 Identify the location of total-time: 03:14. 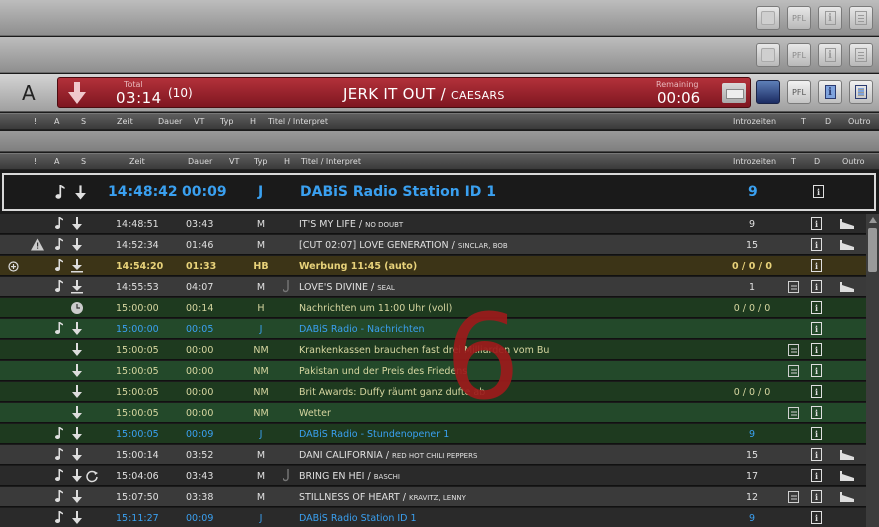
(139, 98).